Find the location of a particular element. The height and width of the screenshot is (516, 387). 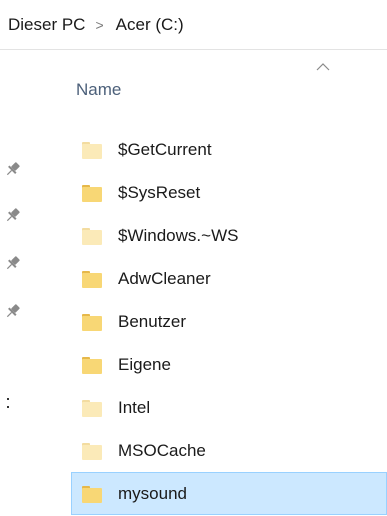

list-item: Intel is located at coordinates (229, 407).